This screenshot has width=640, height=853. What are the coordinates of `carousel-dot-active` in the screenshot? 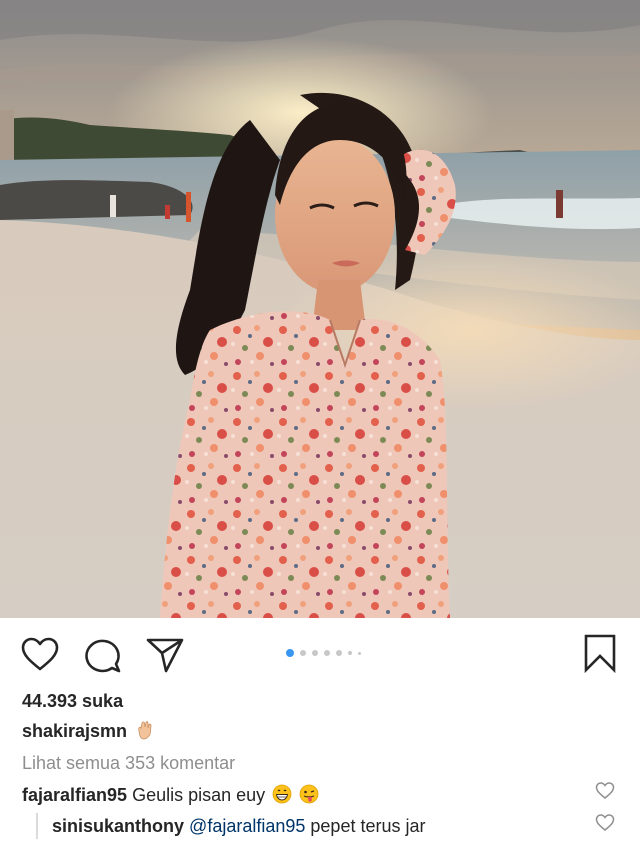 It's located at (290, 653).